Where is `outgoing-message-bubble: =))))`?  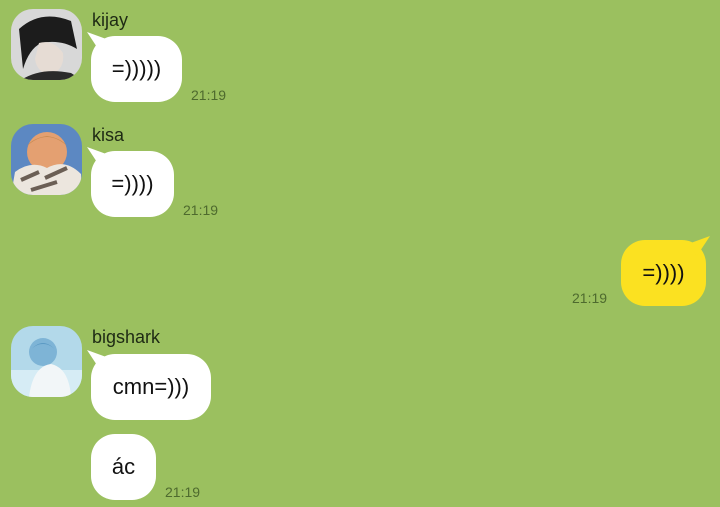
outgoing-message-bubble: =)))) is located at coordinates (663, 273).